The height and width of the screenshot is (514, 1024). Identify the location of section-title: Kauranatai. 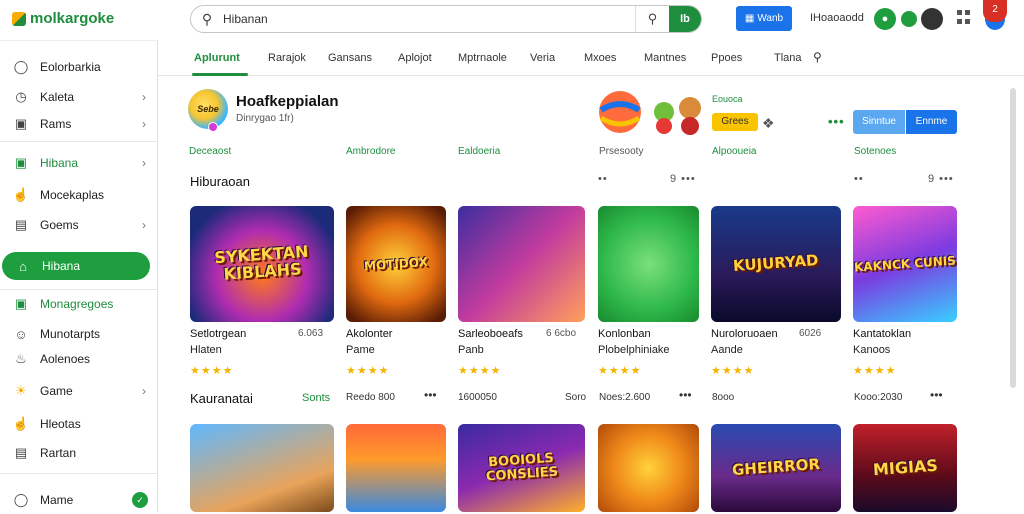
(221, 398).